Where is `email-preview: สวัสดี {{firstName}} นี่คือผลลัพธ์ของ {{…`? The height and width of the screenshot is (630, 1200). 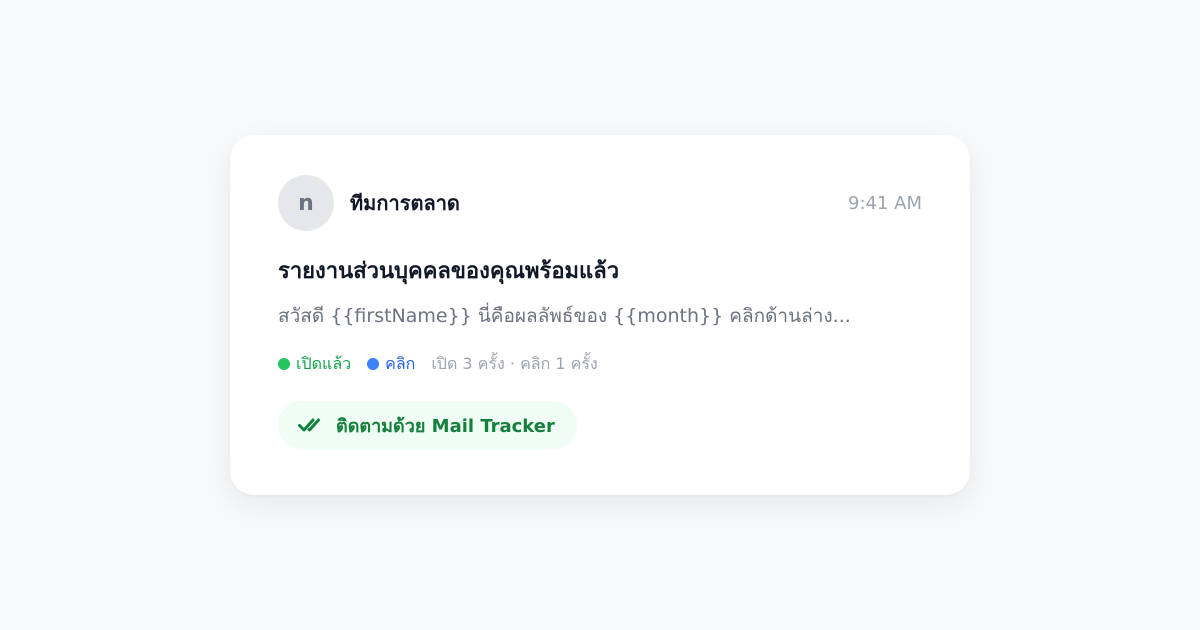
email-preview: สวัสดี {{firstName}} นี่คือผลลัพธ์ของ {{… is located at coordinates (564, 316).